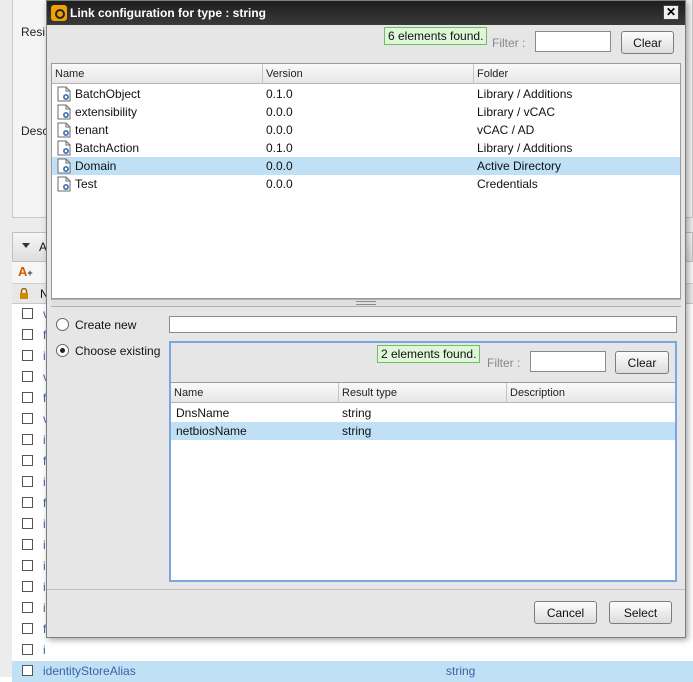 The width and height of the screenshot is (693, 682). I want to click on existing-filter-input, so click(568, 361).